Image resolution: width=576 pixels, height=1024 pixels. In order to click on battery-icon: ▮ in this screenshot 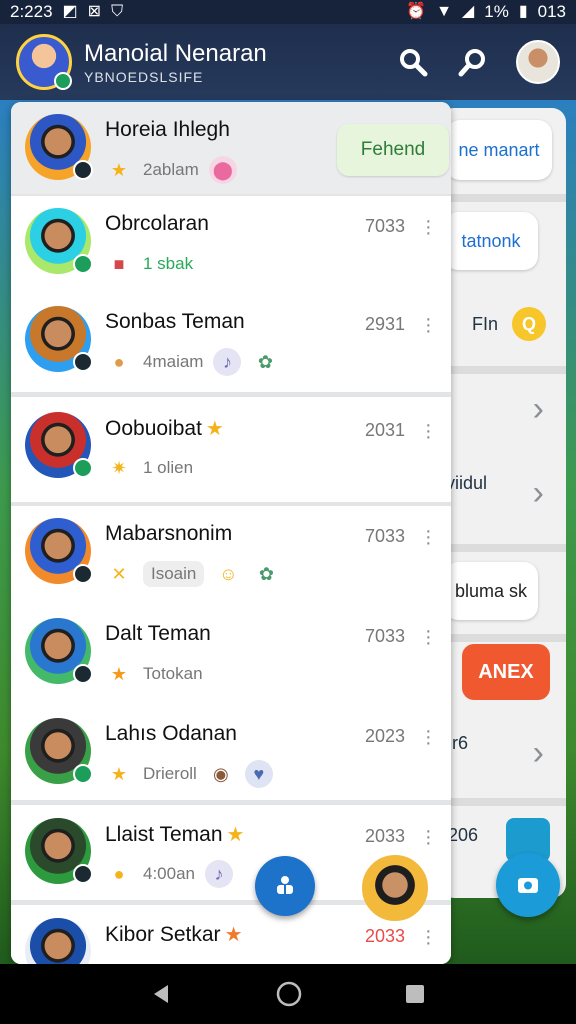, I will do `click(523, 11)`.